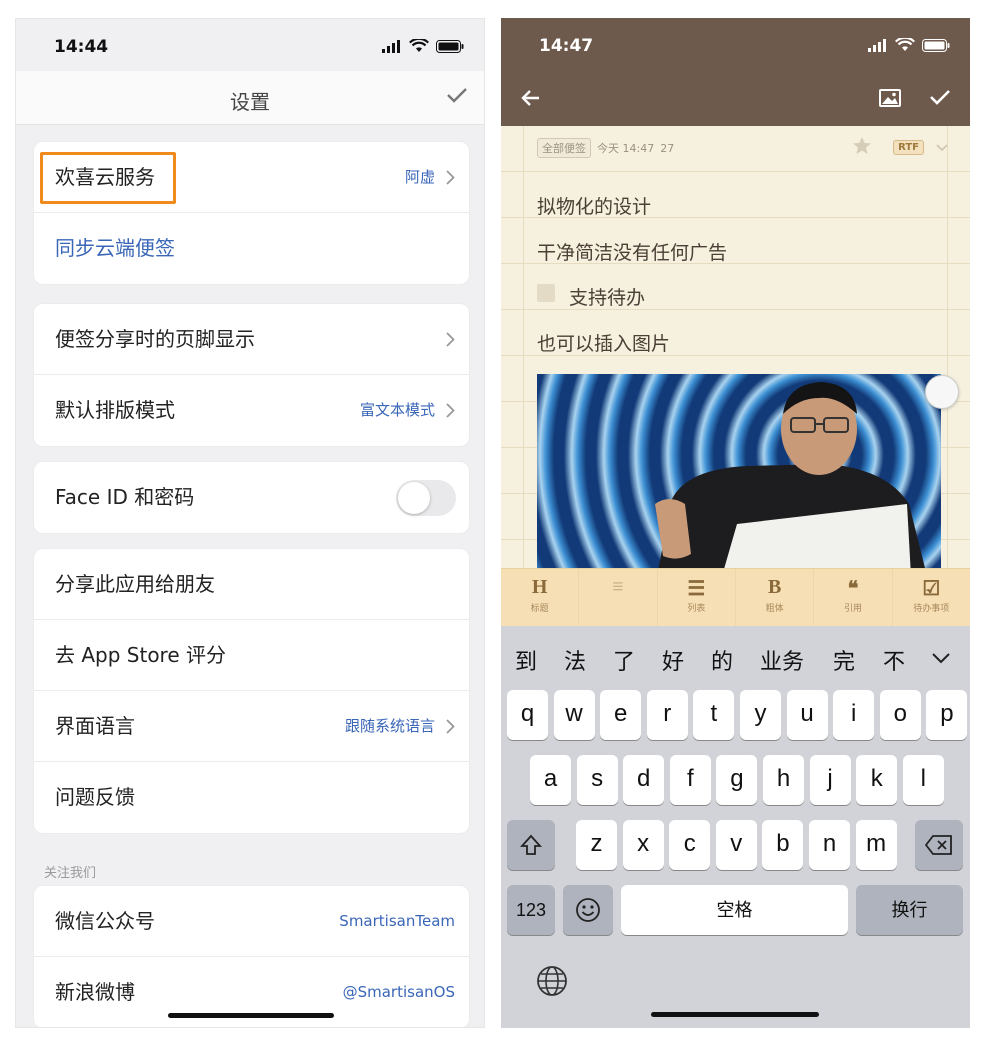  I want to click on key-r: r, so click(667, 715).